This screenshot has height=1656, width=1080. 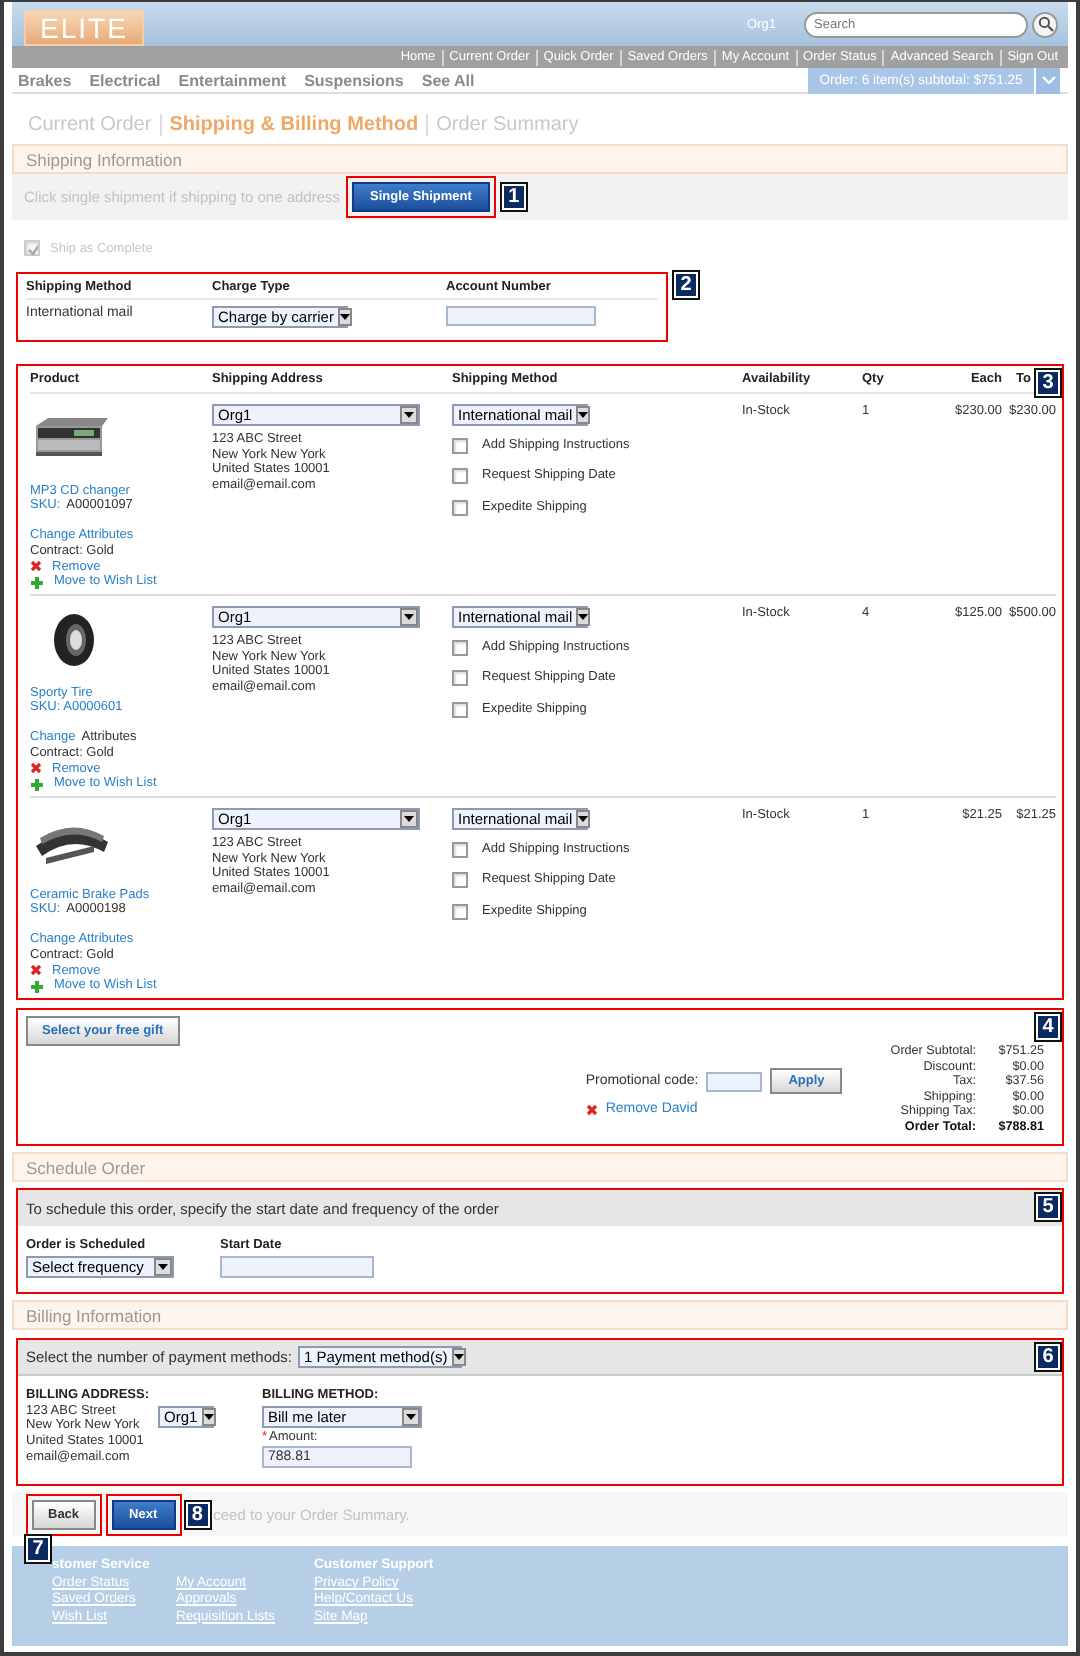 What do you see at coordinates (1048, 1357) in the screenshot?
I see `step-marker: 6` at bounding box center [1048, 1357].